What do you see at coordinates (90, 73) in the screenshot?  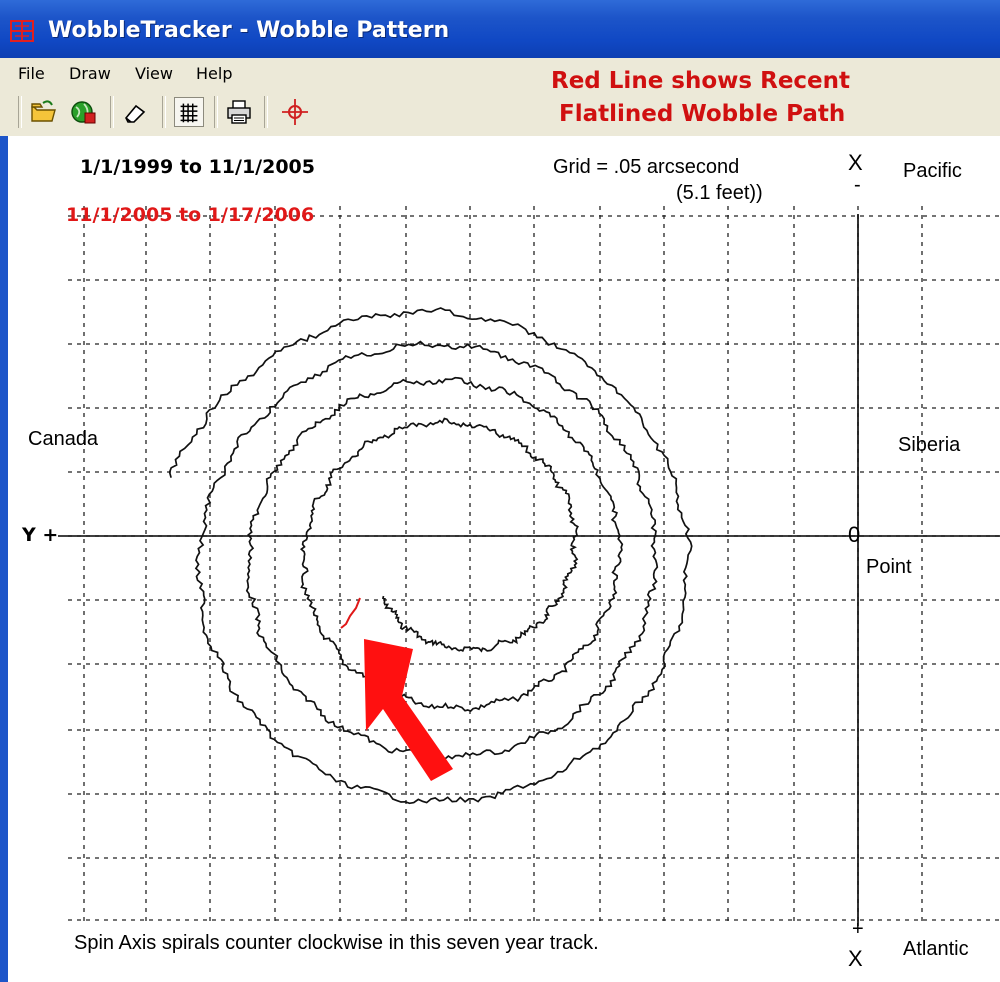 I see `menu-draw: Draw` at bounding box center [90, 73].